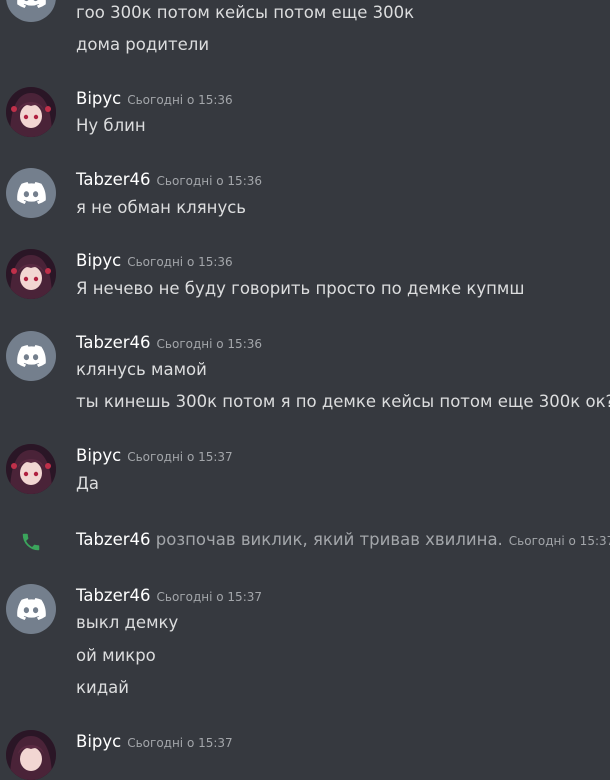 The height and width of the screenshot is (780, 610). I want to click on message-text: дома родители, so click(143, 44).